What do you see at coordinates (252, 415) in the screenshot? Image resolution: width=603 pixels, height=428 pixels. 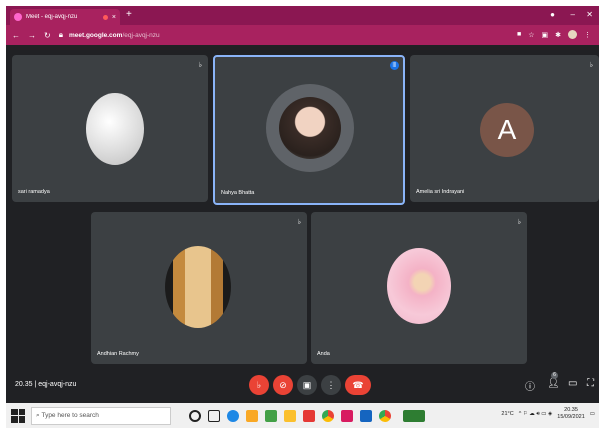 I see `file-explorer-icon` at bounding box center [252, 415].